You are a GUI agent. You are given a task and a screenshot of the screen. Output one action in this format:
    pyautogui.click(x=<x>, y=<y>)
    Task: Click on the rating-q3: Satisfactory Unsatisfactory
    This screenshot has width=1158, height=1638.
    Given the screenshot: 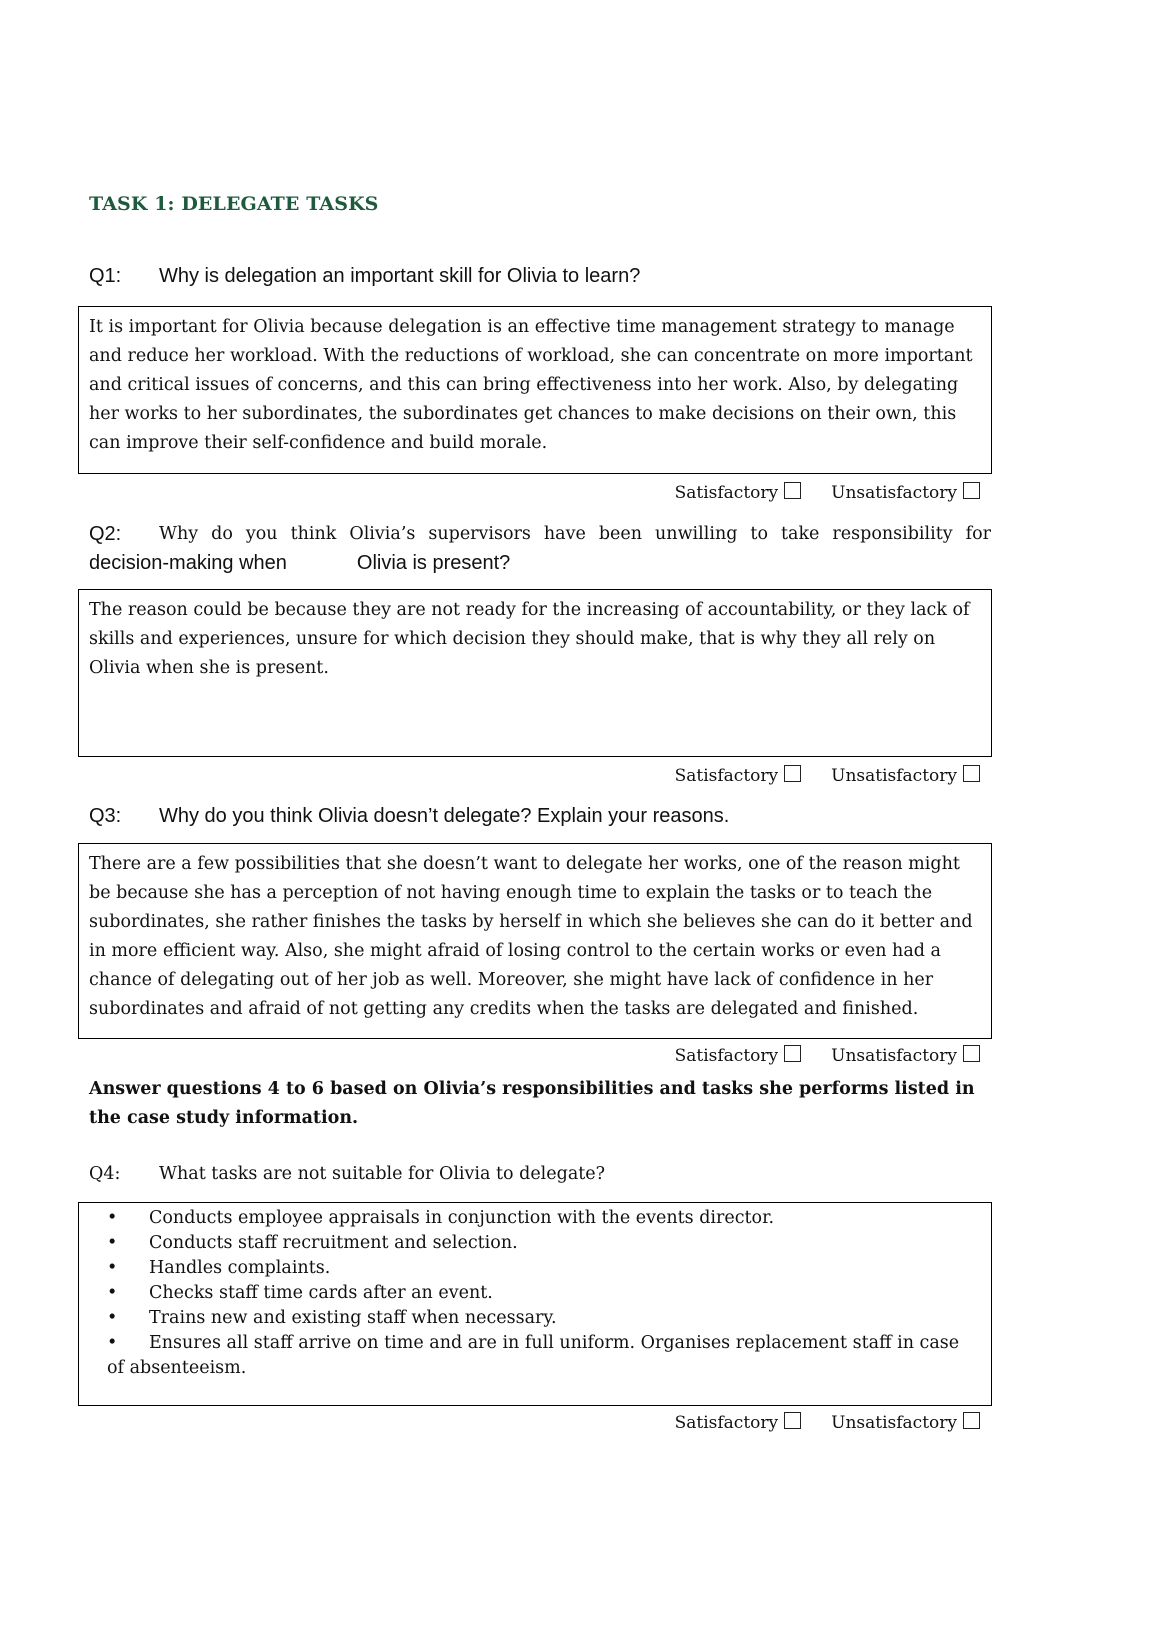 What is the action you would take?
    pyautogui.click(x=827, y=1056)
    